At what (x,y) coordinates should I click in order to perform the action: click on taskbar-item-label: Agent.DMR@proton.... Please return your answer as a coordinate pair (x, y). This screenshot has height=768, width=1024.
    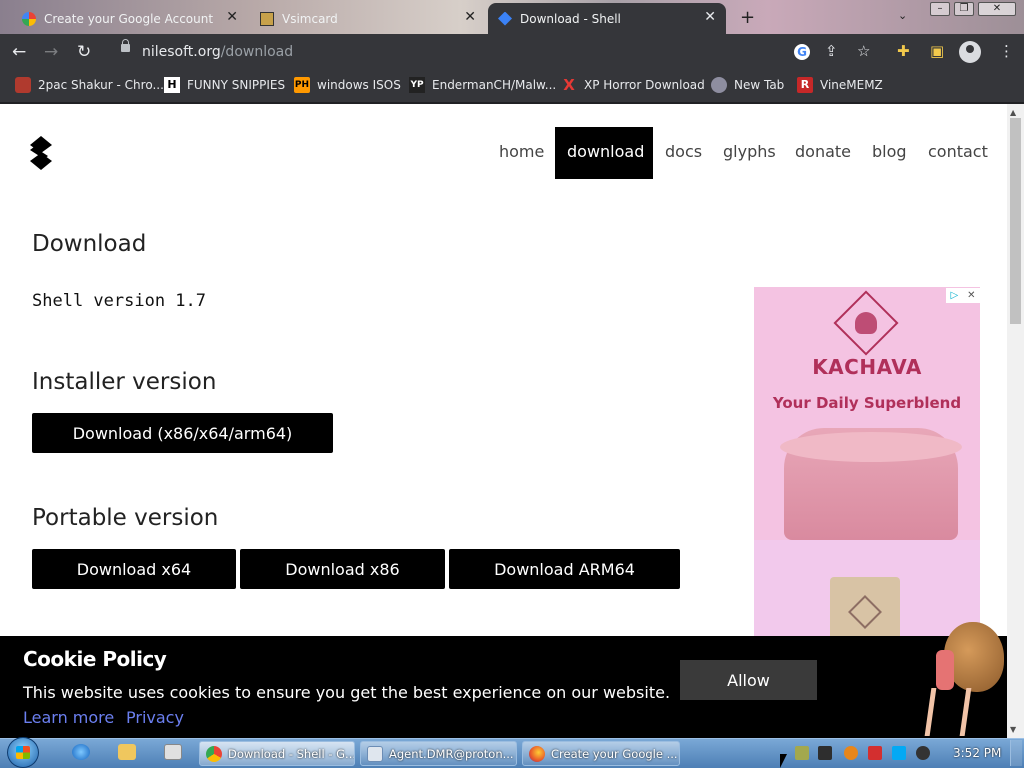
    Looking at the image, I should click on (451, 753).